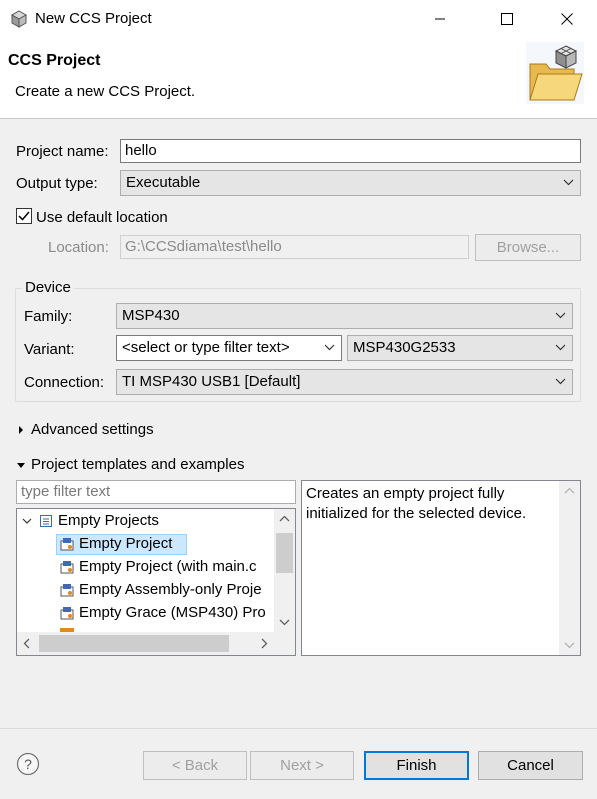  Describe the element at coordinates (350, 183) in the screenshot. I see `output-type-select: Executable` at that location.